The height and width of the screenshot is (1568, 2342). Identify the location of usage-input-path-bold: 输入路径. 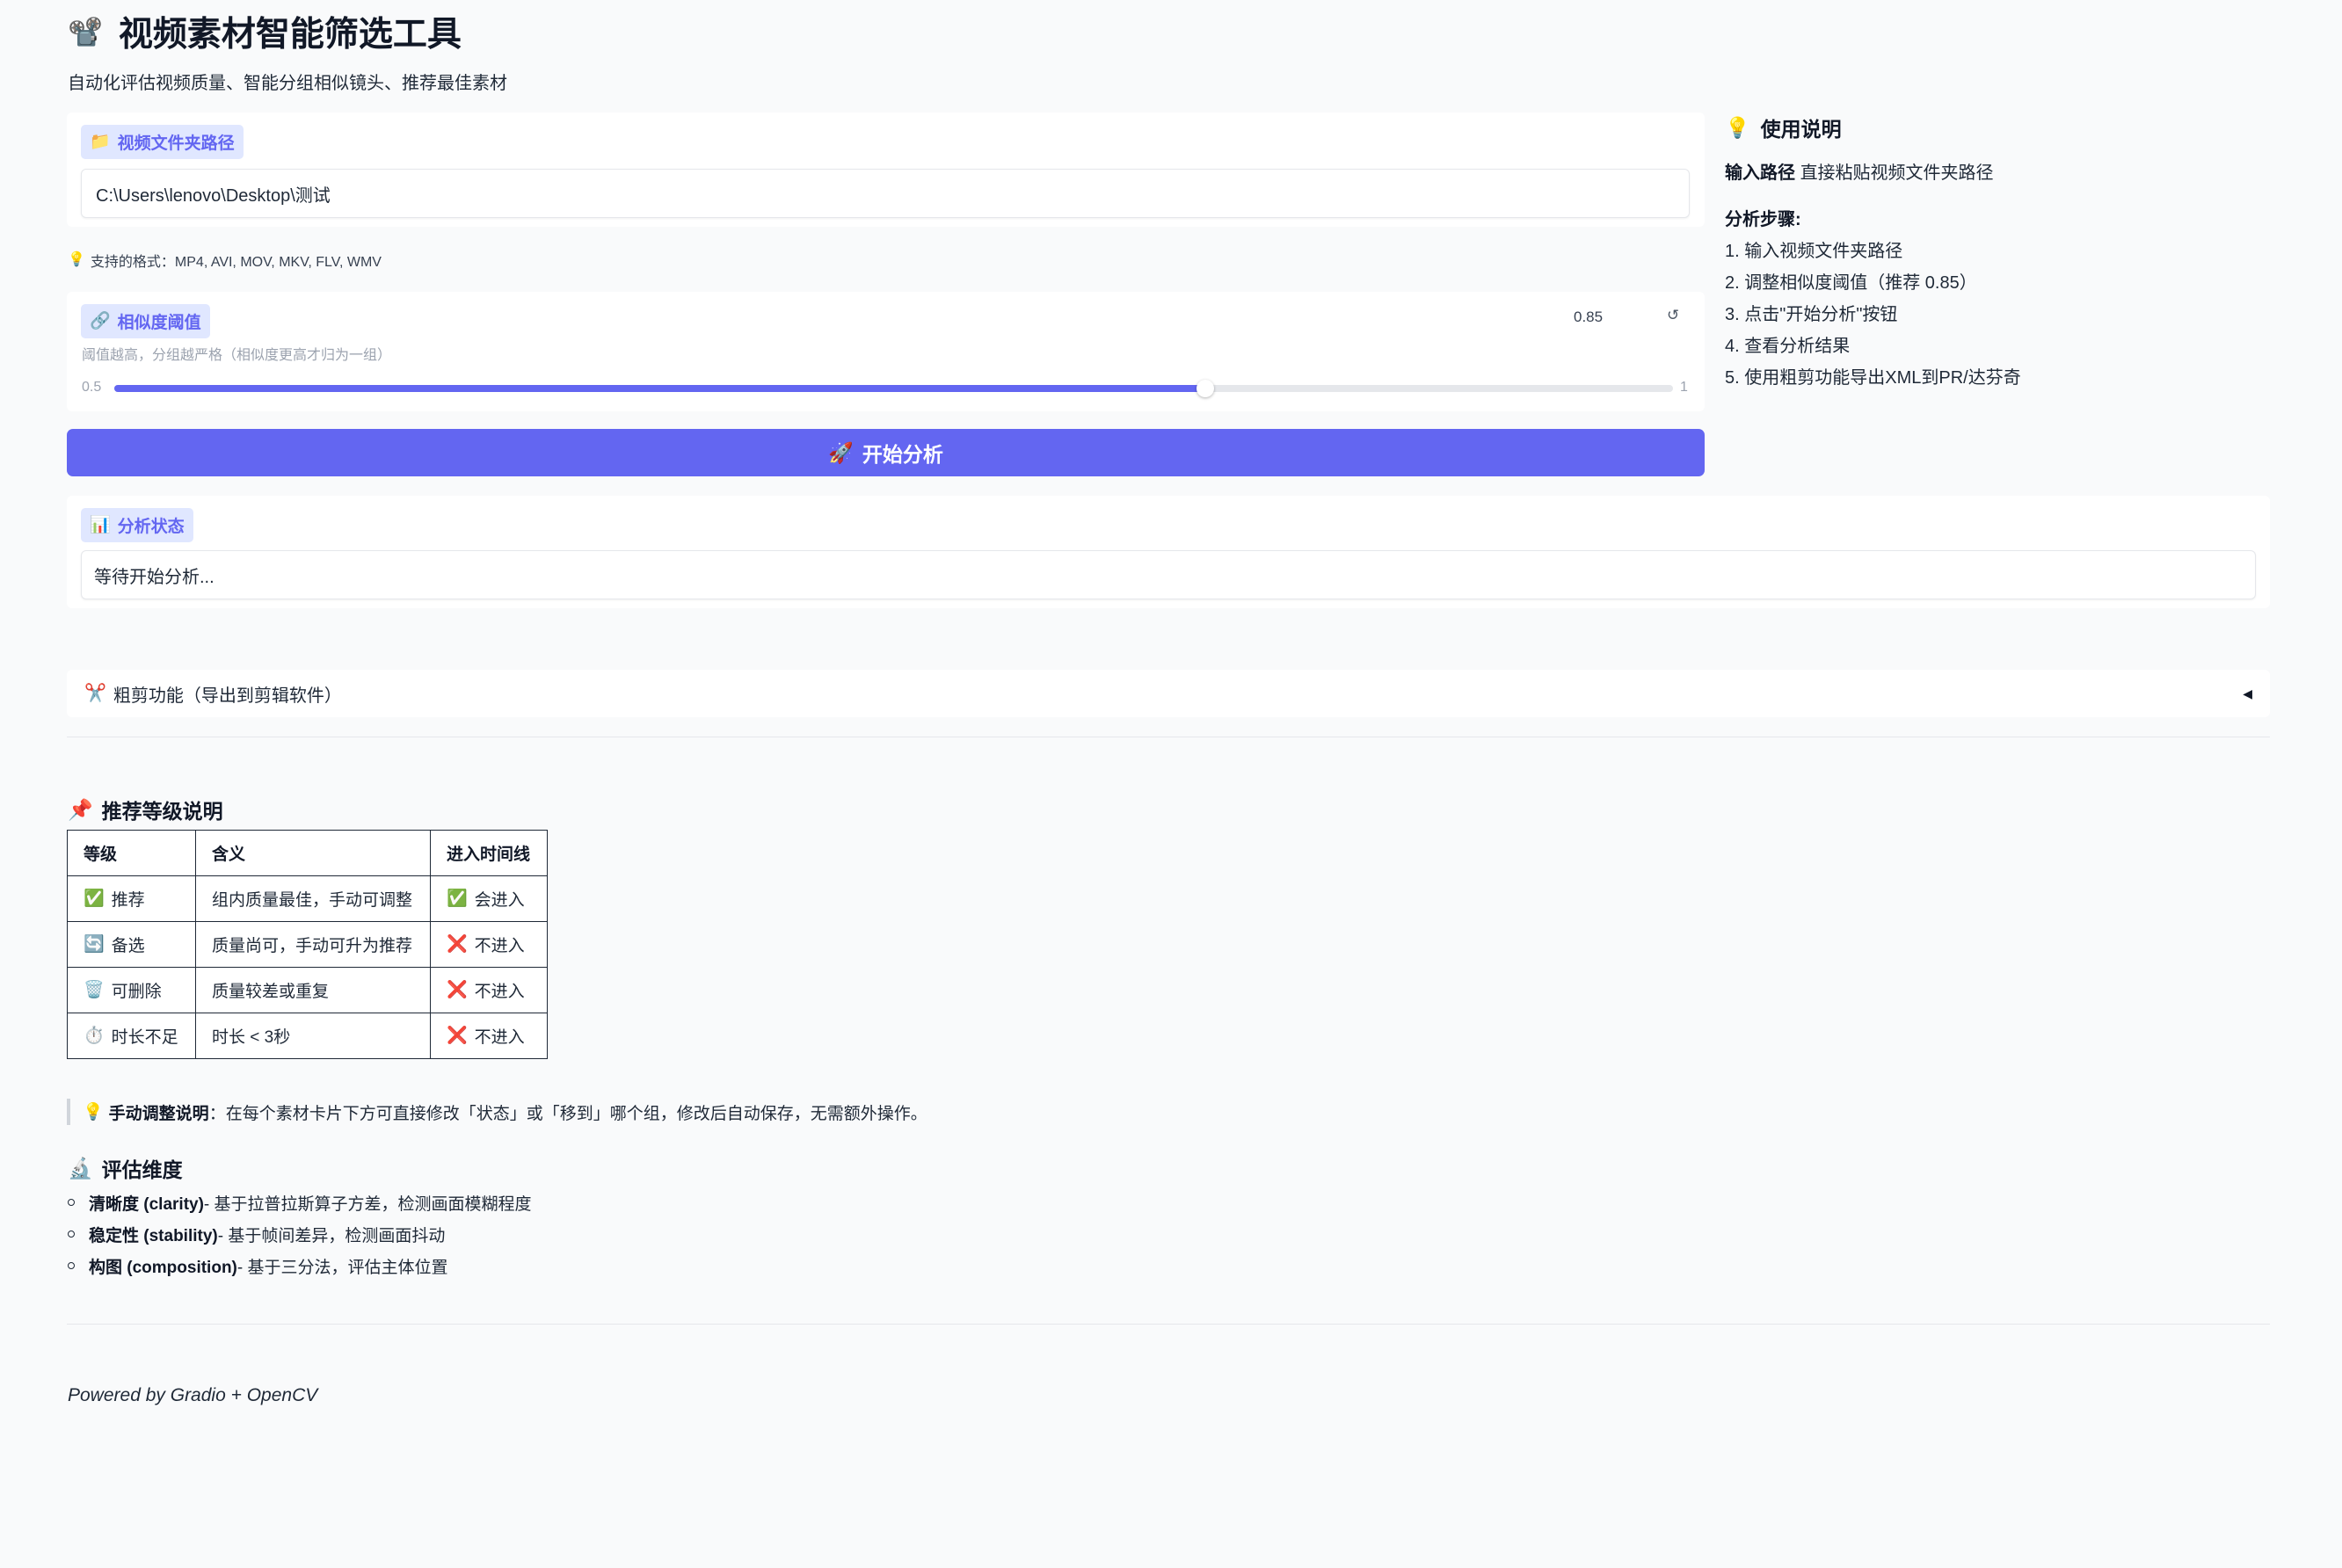
(1760, 173).